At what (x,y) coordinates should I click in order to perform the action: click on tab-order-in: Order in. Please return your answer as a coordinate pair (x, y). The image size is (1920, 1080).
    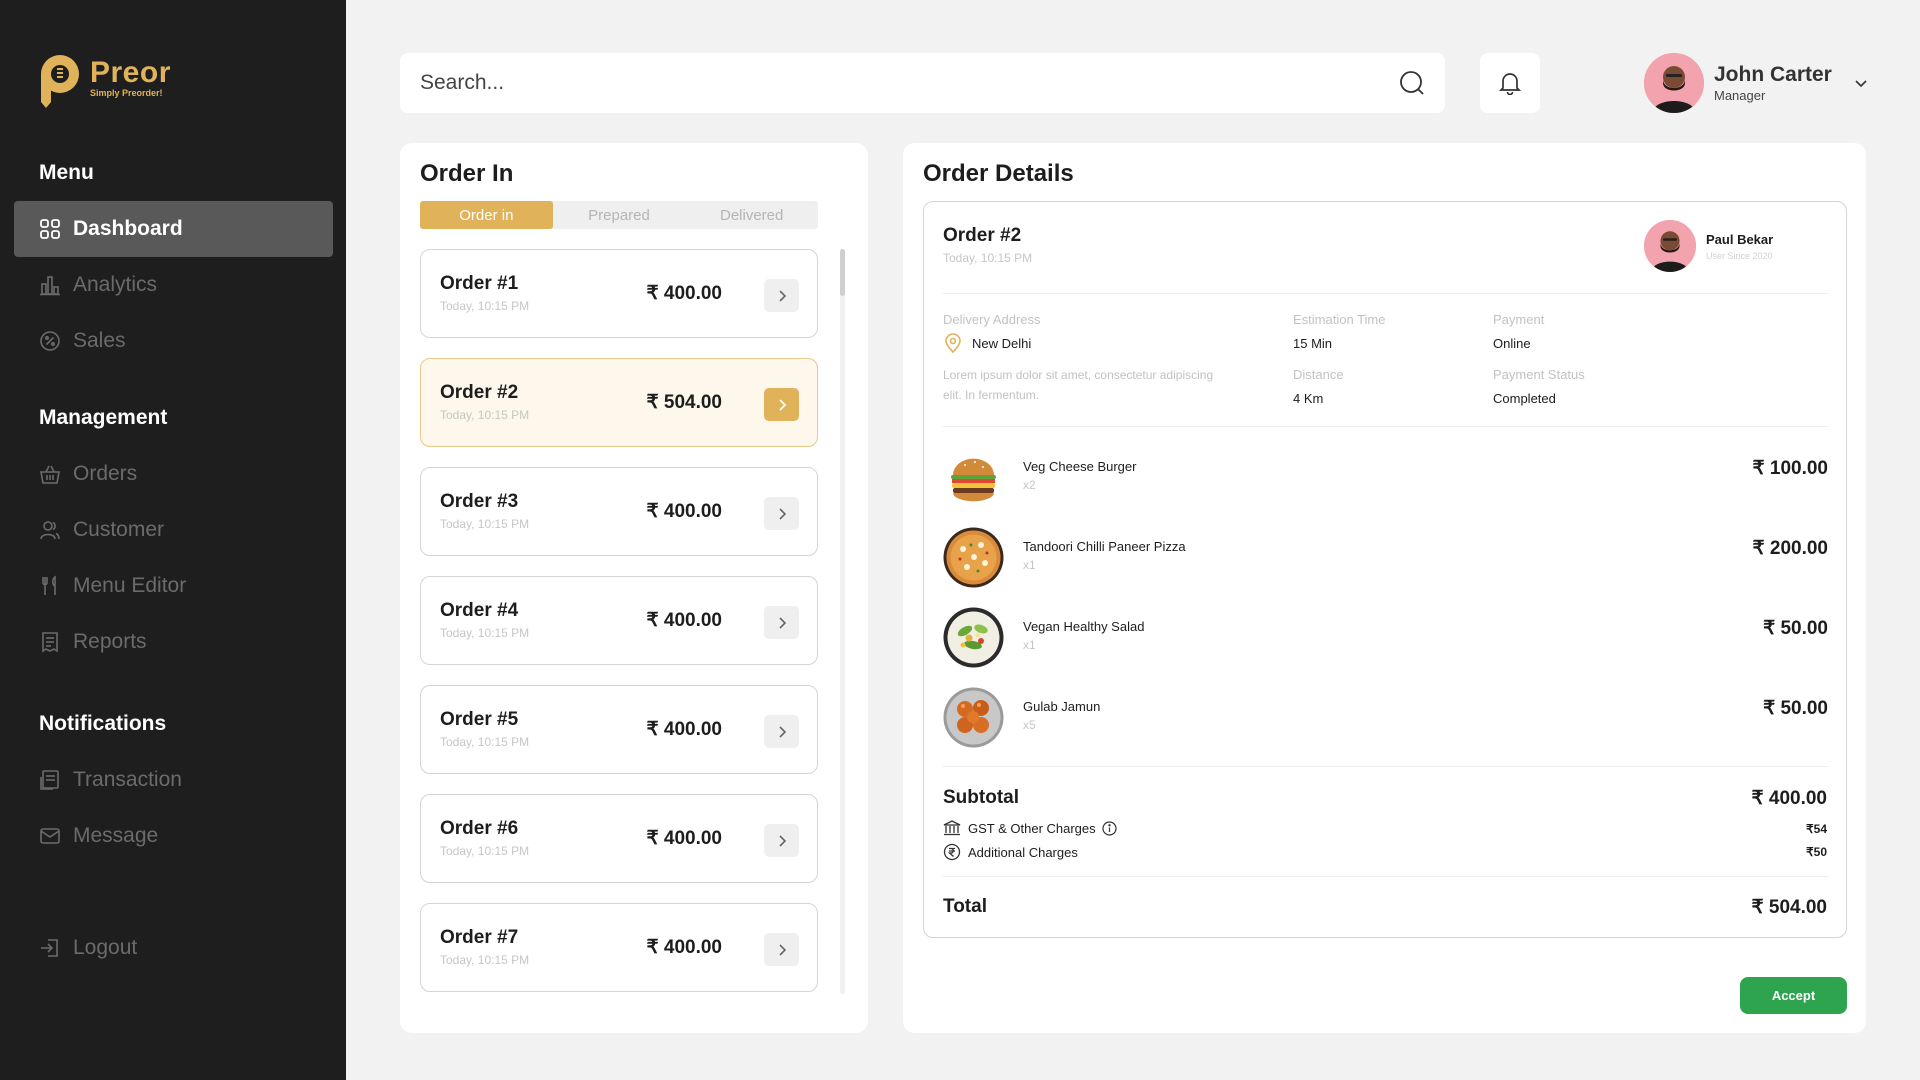
    Looking at the image, I should click on (486, 215).